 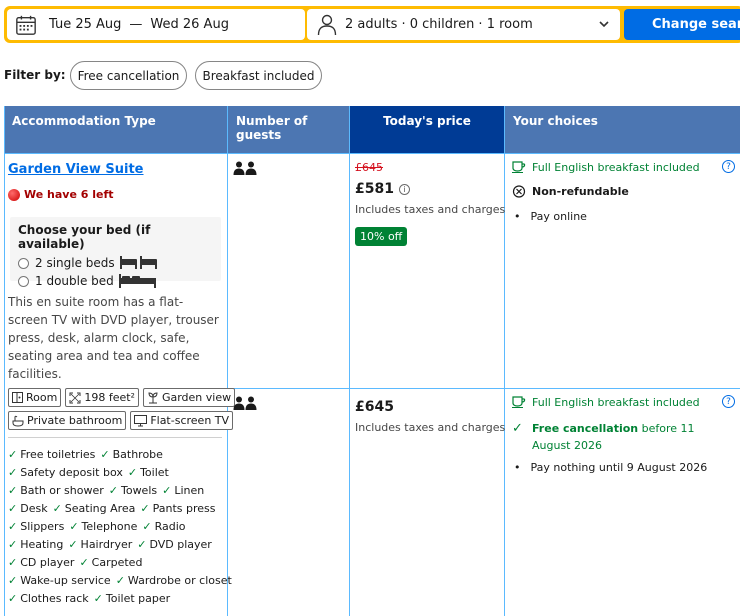 What do you see at coordinates (622, 130) in the screenshot?
I see `header-your-choices: Your choices` at bounding box center [622, 130].